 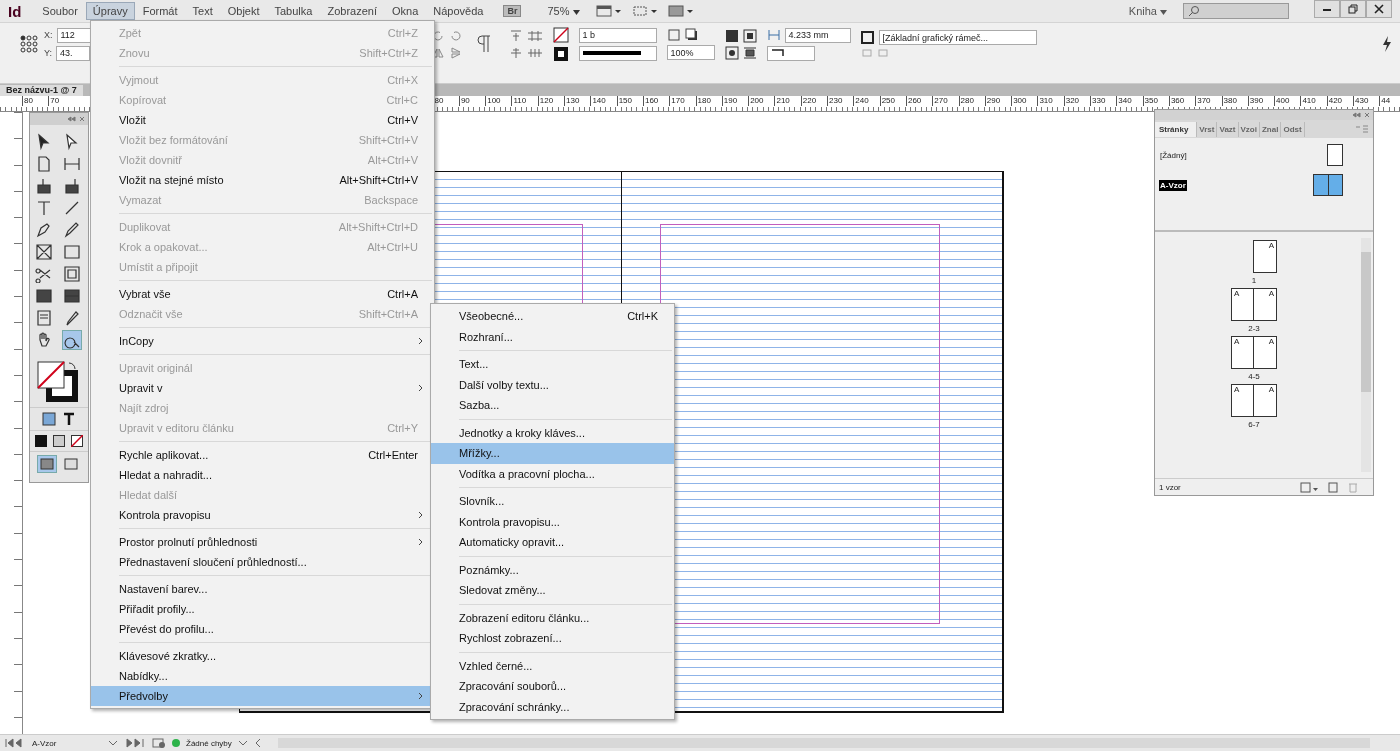 I want to click on fill-frame-icon, so click(x=749, y=52).